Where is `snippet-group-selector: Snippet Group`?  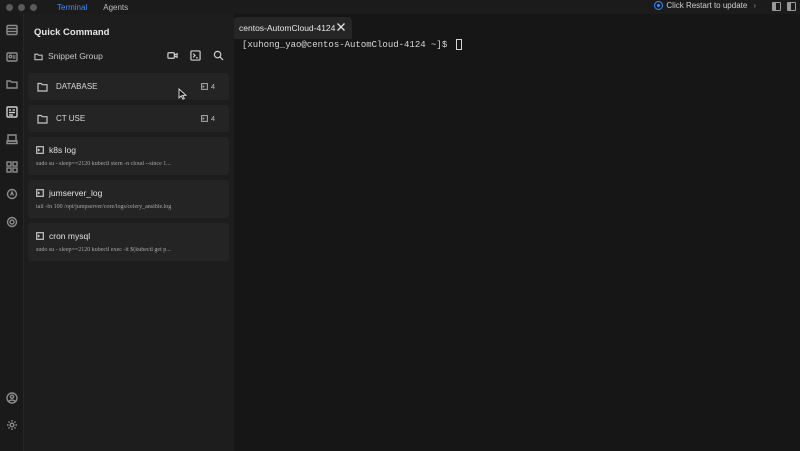 snippet-group-selector: Snippet Group is located at coordinates (68, 56).